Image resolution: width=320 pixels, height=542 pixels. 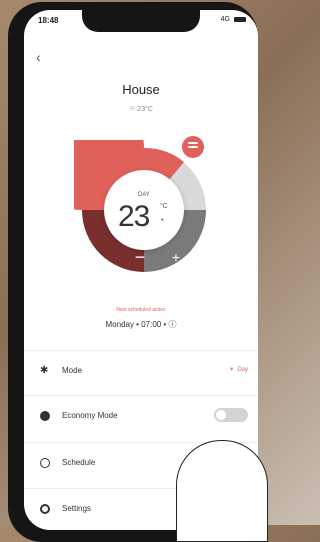 I want to click on current-temperature: ☉ 23°C, so click(x=141, y=109).